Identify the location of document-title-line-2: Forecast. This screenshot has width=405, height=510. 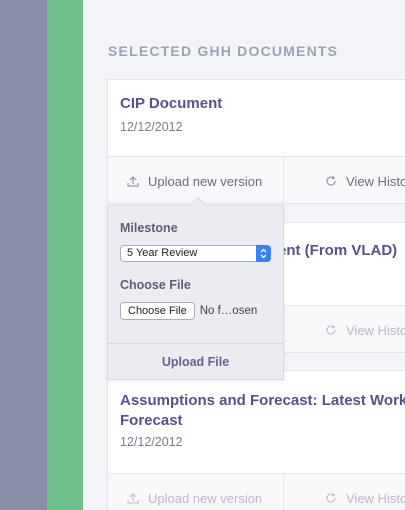
(151, 420).